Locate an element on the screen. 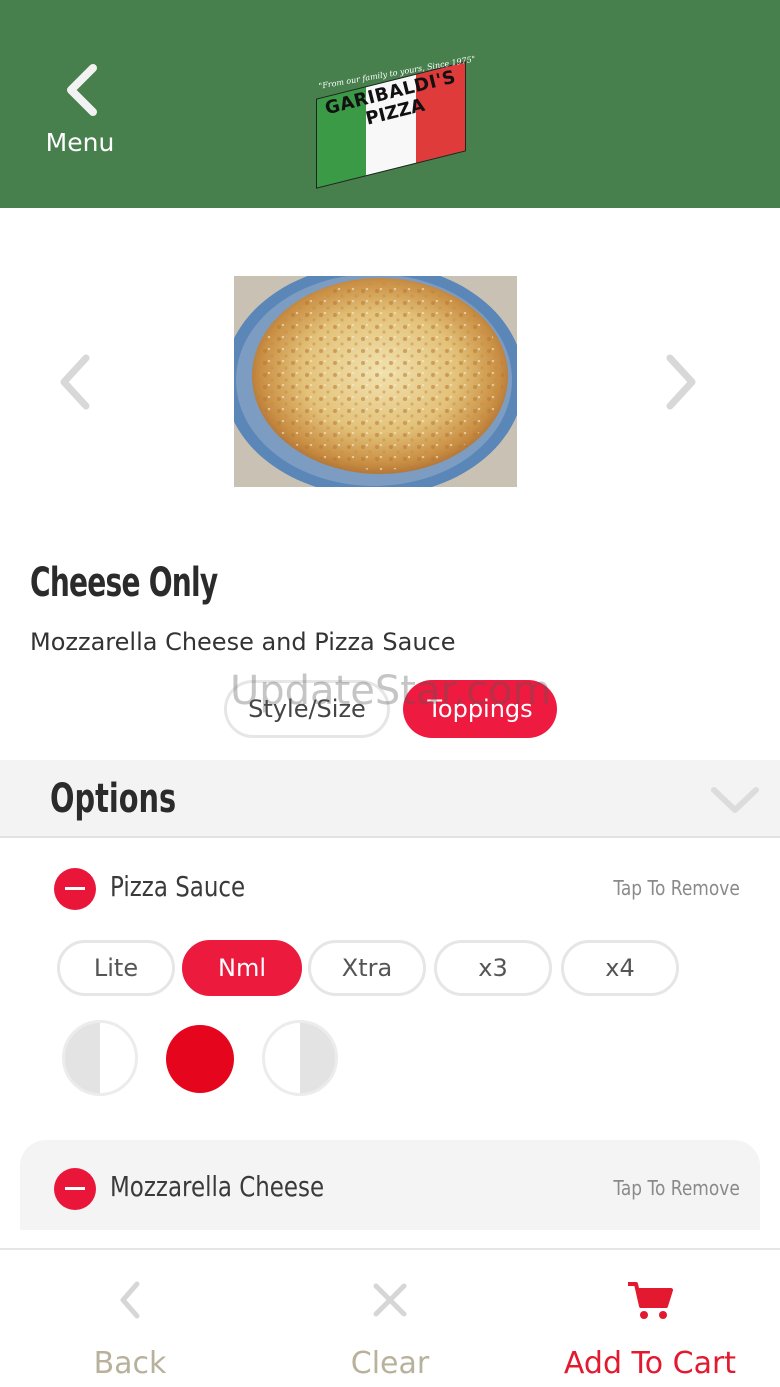 The image size is (780, 1387). amount-option-extra: Xtra is located at coordinates (367, 968).